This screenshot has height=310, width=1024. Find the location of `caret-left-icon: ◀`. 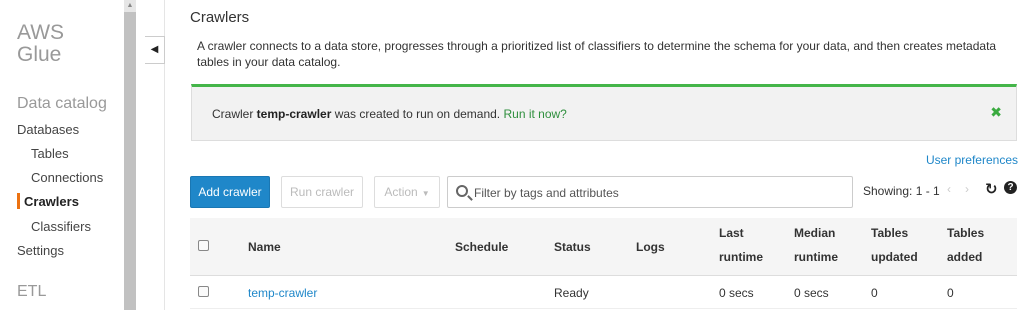

caret-left-icon: ◀ is located at coordinates (154, 49).